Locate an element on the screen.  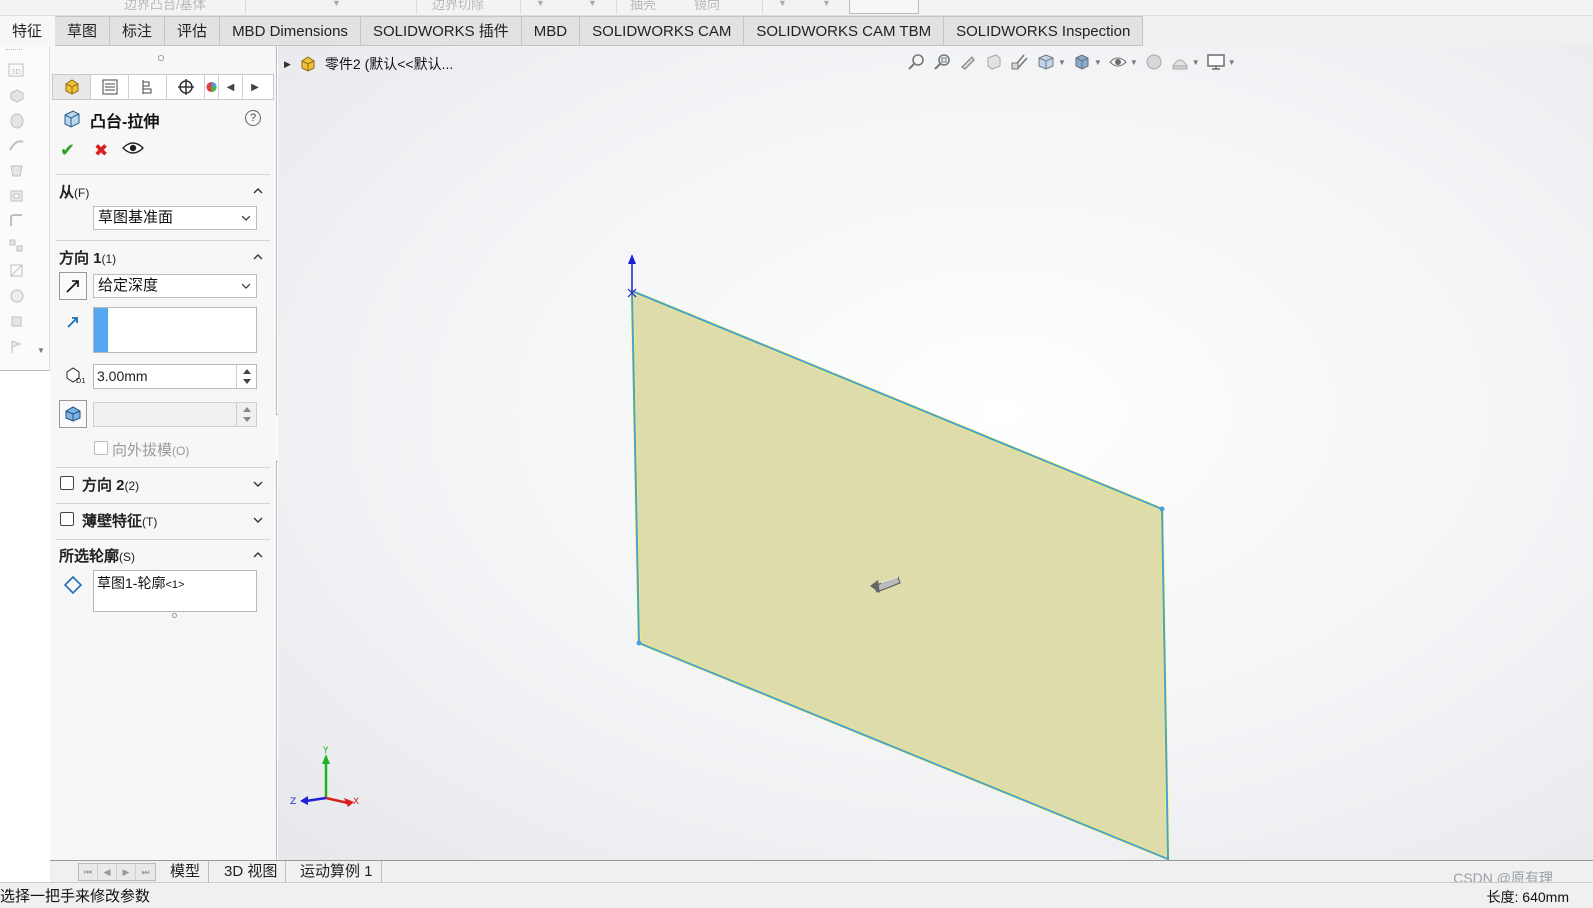
tab-markup: 标注 is located at coordinates (138, 31).